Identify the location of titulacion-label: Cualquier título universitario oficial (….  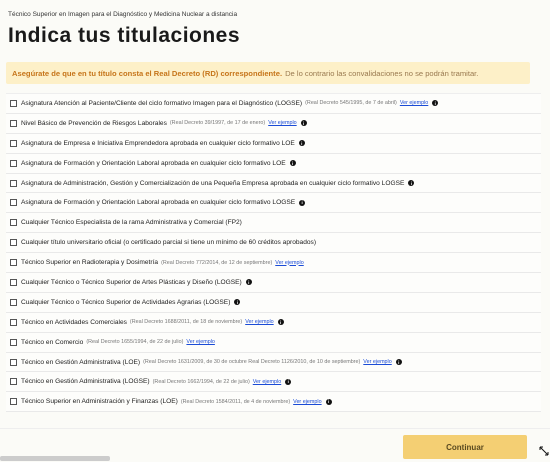
(169, 243).